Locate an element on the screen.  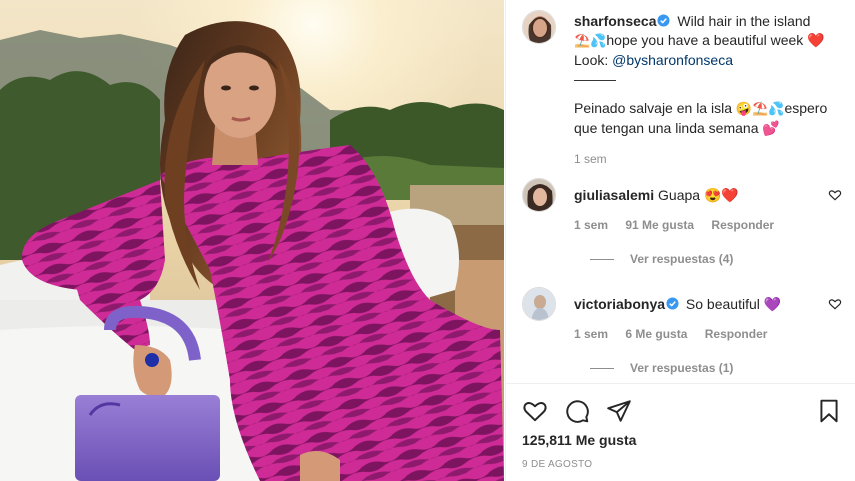
caption-line2: hope you have a beautiful week is located at coordinates (705, 40).